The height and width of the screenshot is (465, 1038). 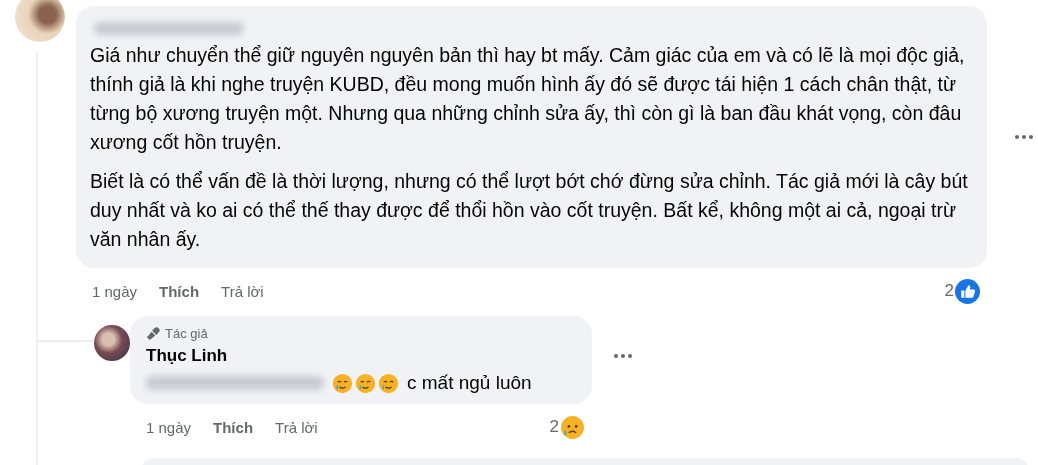 I want to click on more-options-icon, so click(x=623, y=356).